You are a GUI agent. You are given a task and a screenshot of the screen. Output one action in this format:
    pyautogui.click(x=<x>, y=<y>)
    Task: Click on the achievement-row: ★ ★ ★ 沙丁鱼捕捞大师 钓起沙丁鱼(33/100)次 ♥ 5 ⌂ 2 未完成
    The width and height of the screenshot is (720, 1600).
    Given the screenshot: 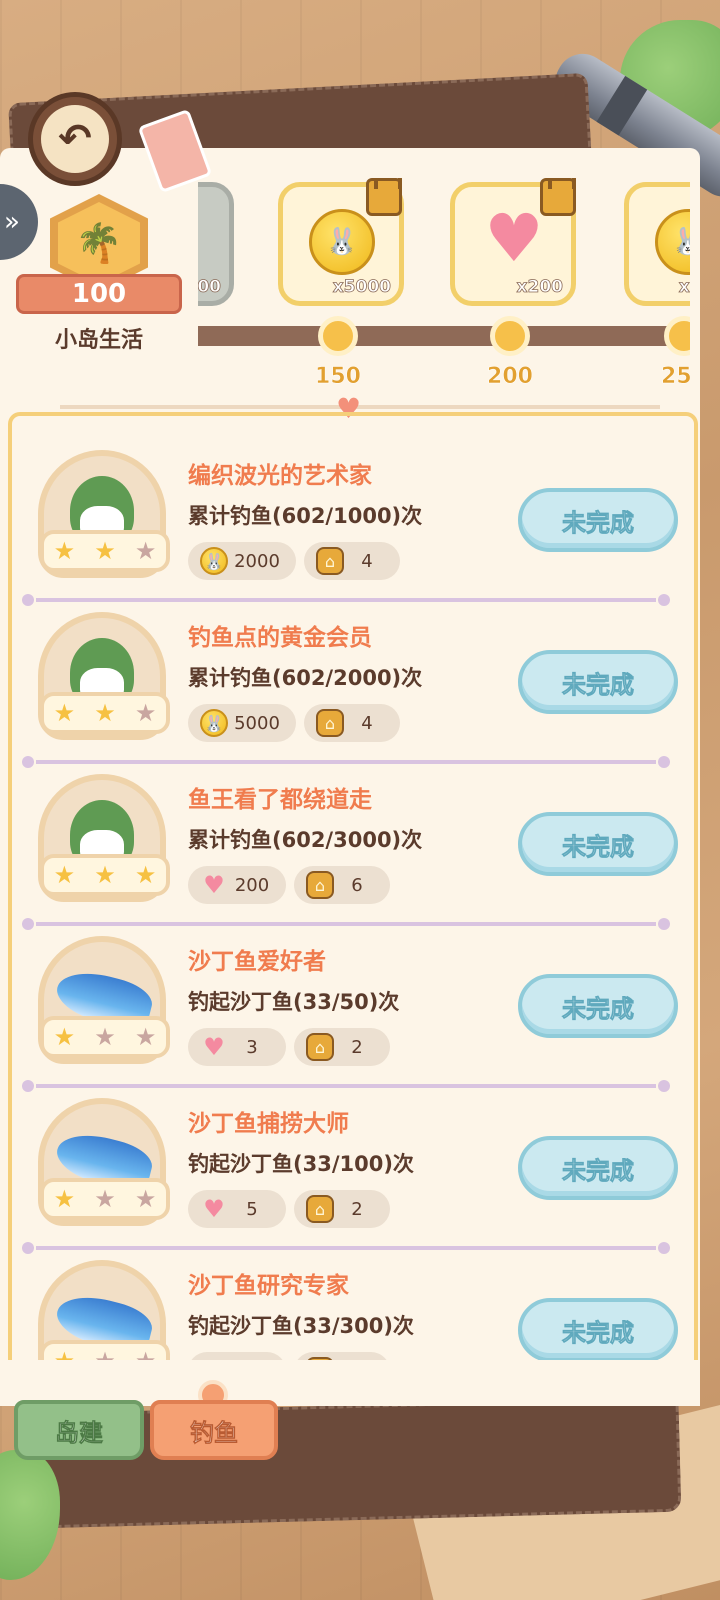 What is the action you would take?
    pyautogui.click(x=355, y=1177)
    